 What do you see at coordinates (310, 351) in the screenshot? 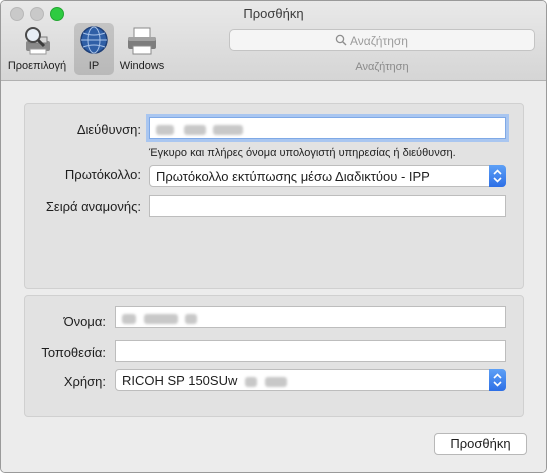
I see `location-field` at bounding box center [310, 351].